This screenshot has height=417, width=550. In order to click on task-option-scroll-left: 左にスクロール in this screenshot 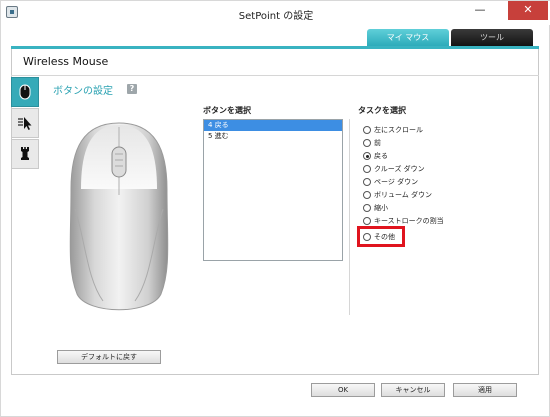, I will do `click(393, 130)`.